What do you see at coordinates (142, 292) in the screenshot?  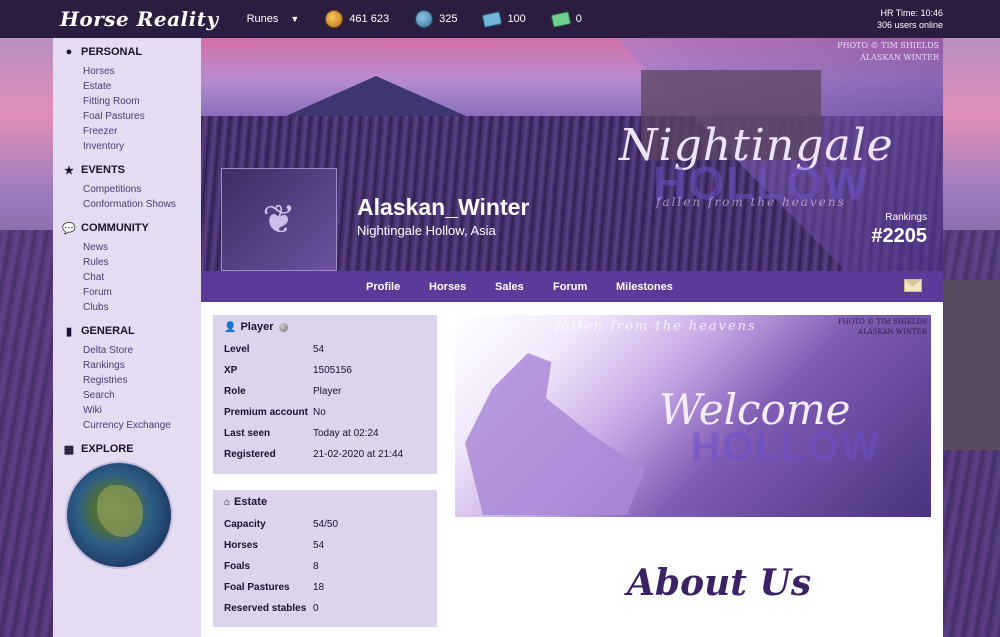 I see `sidebar-item-forum: Forum` at bounding box center [142, 292].